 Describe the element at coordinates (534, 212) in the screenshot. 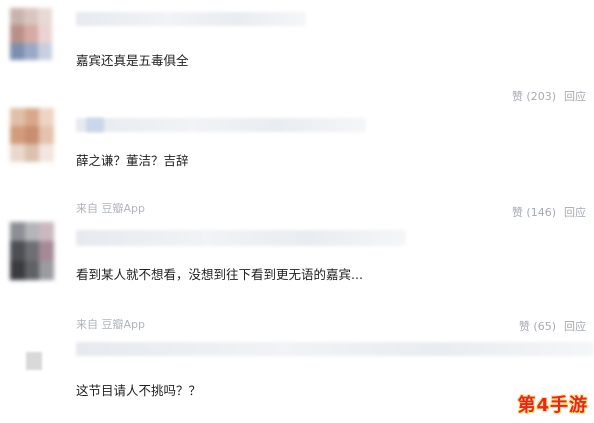

I see `like-button: 赞 (146)` at that location.